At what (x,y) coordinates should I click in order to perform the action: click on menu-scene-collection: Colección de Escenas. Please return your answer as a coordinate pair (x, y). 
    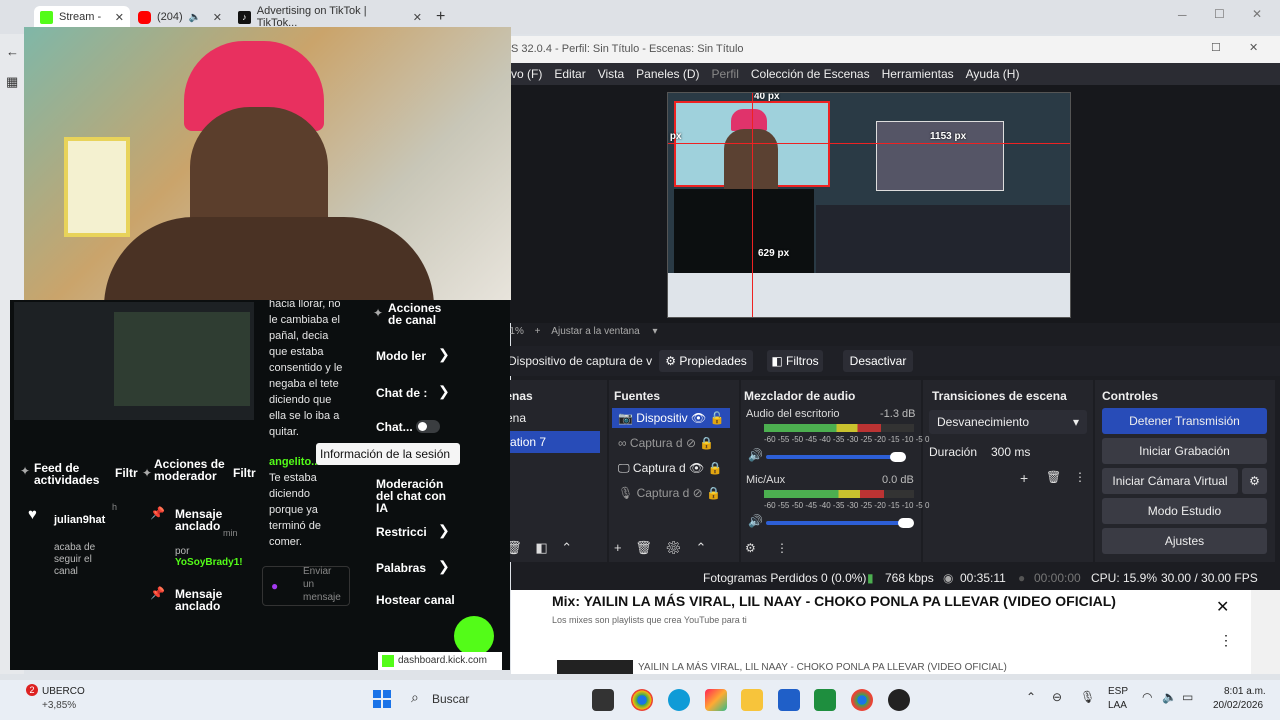
    Looking at the image, I should click on (810, 74).